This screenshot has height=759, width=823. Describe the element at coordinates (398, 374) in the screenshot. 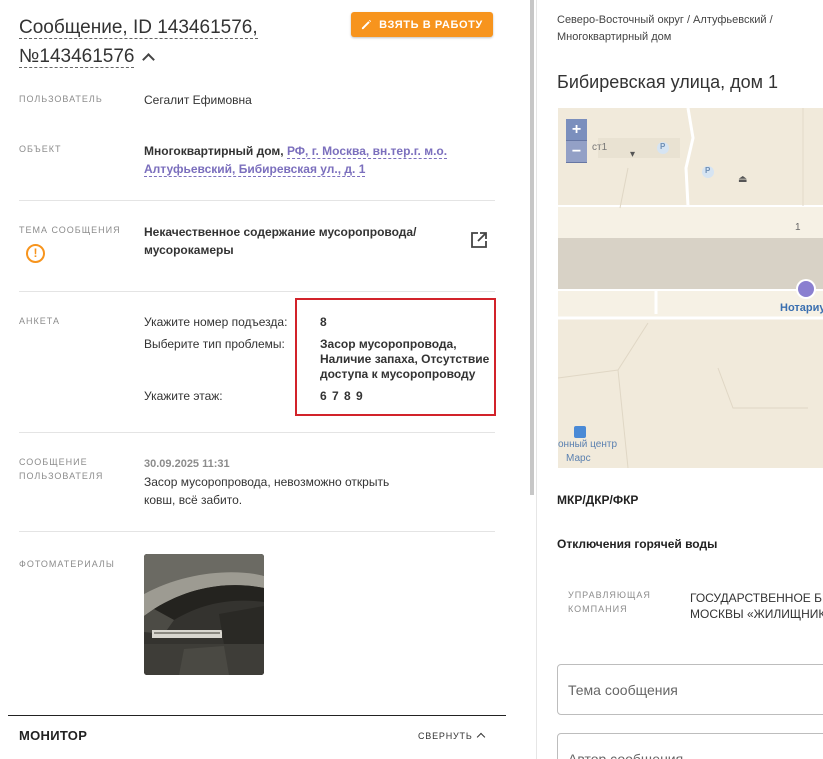

I see `anketa-answer-problem-line3: доступа к мусоропроводу` at that location.